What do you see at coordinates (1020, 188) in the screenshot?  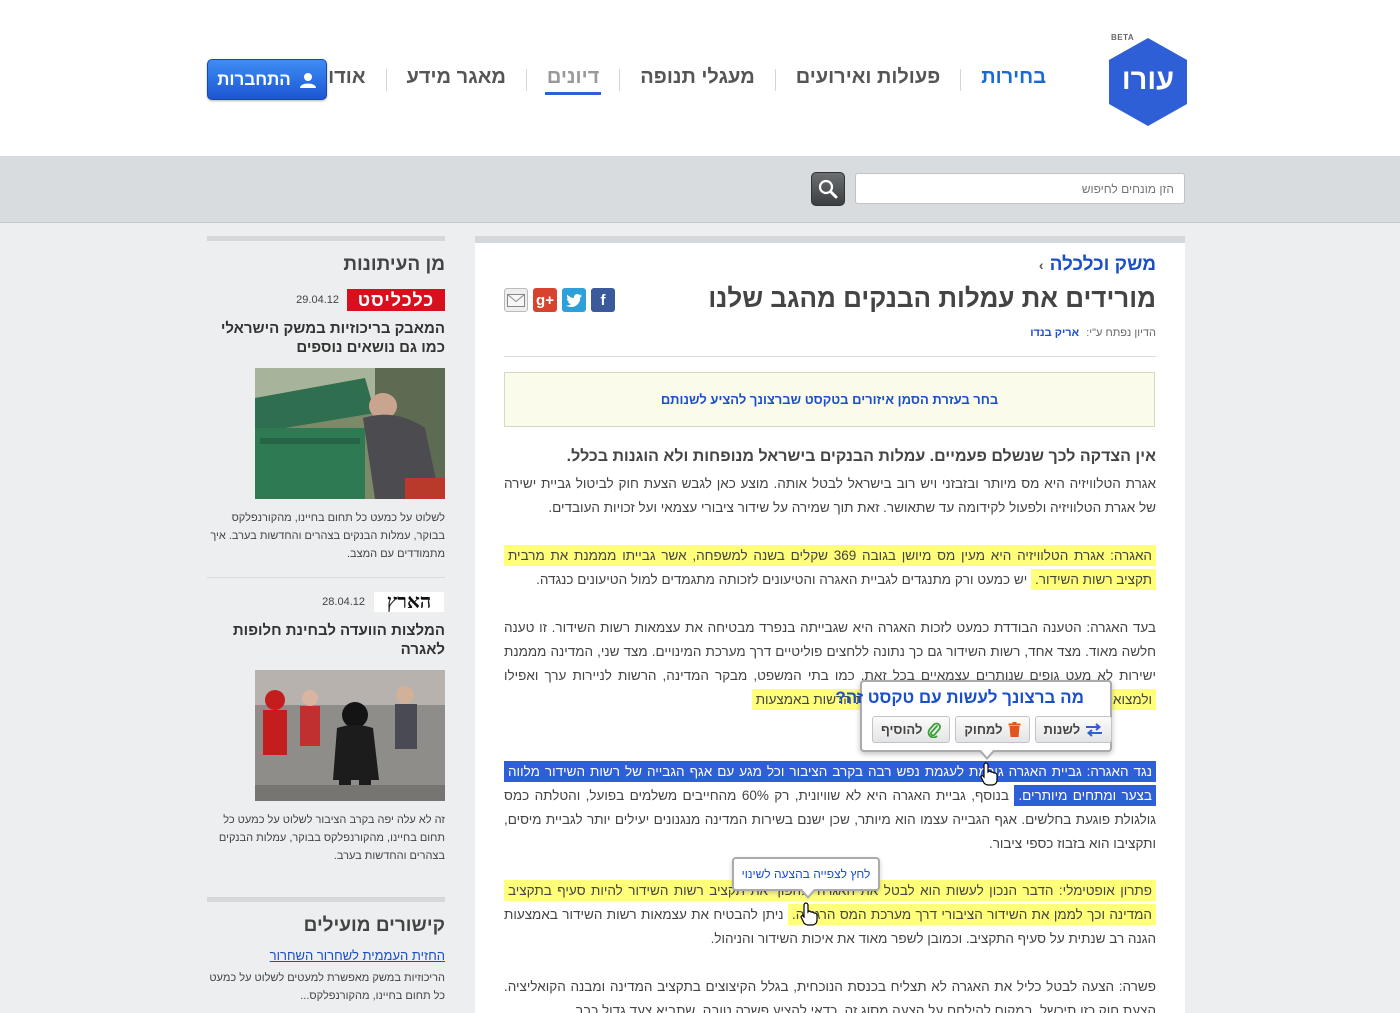 I see `search-input` at bounding box center [1020, 188].